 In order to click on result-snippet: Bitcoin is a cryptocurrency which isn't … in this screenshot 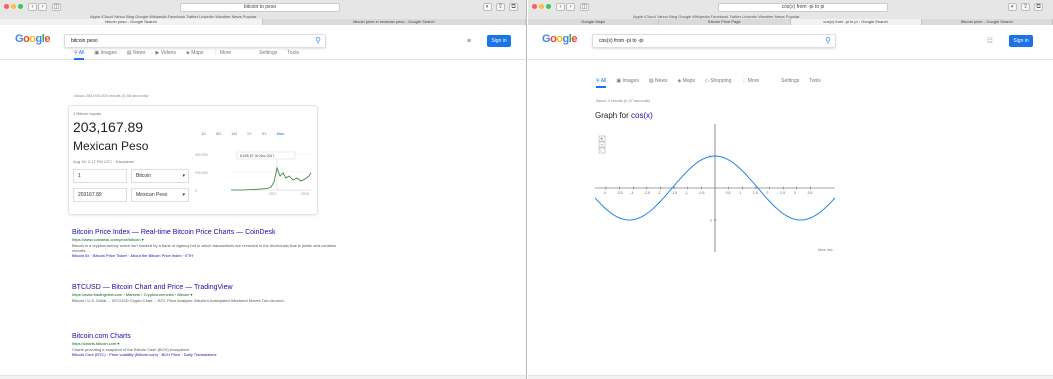, I will do `click(204, 248)`.